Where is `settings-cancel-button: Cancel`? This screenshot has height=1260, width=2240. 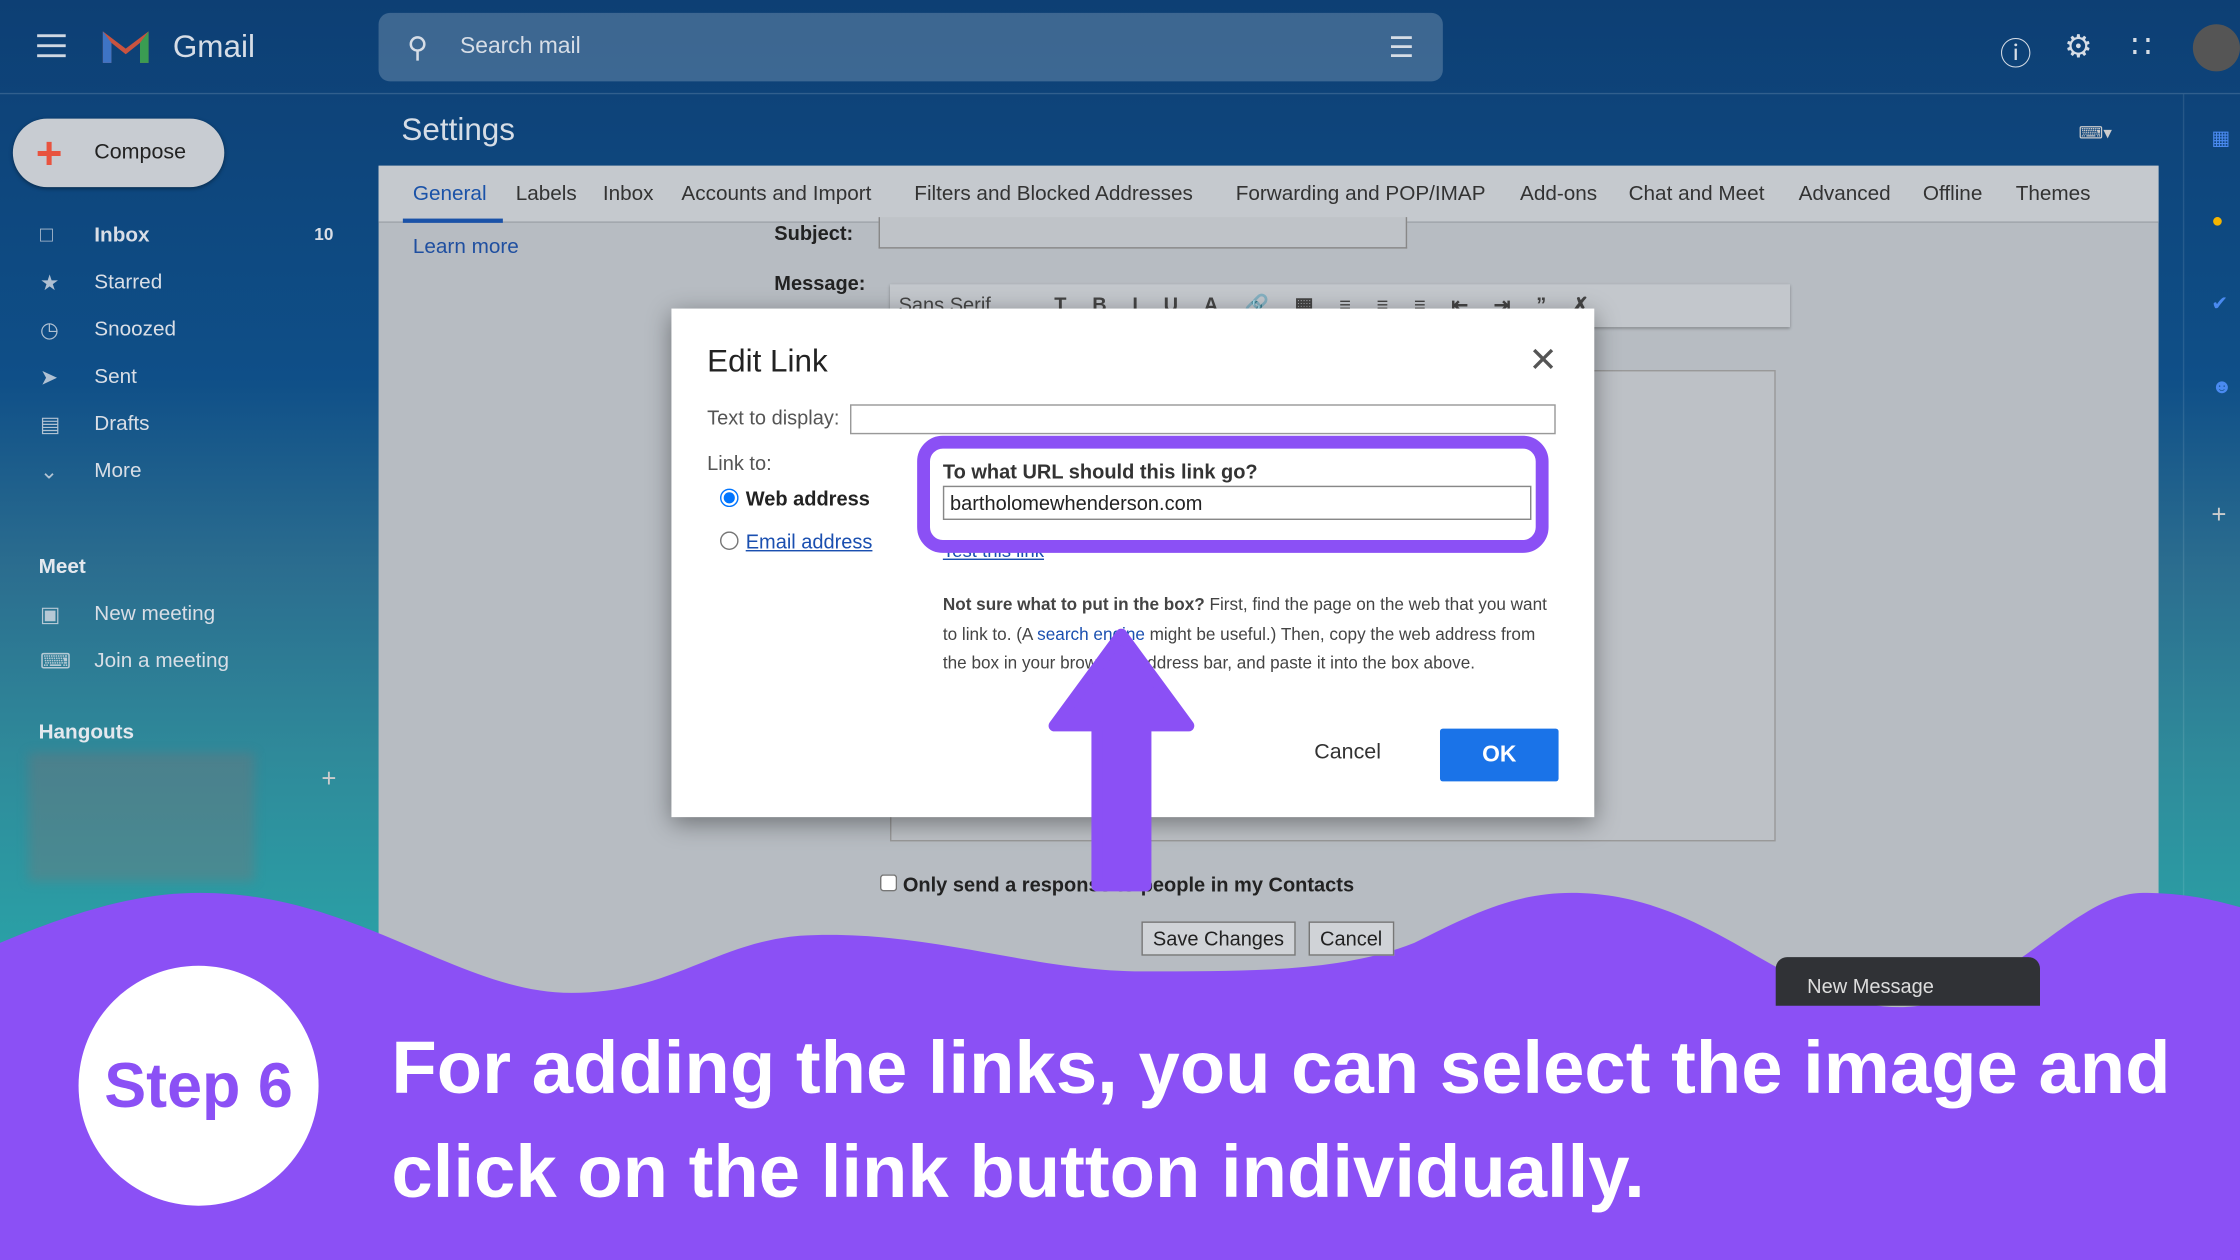 settings-cancel-button: Cancel is located at coordinates (1351, 938).